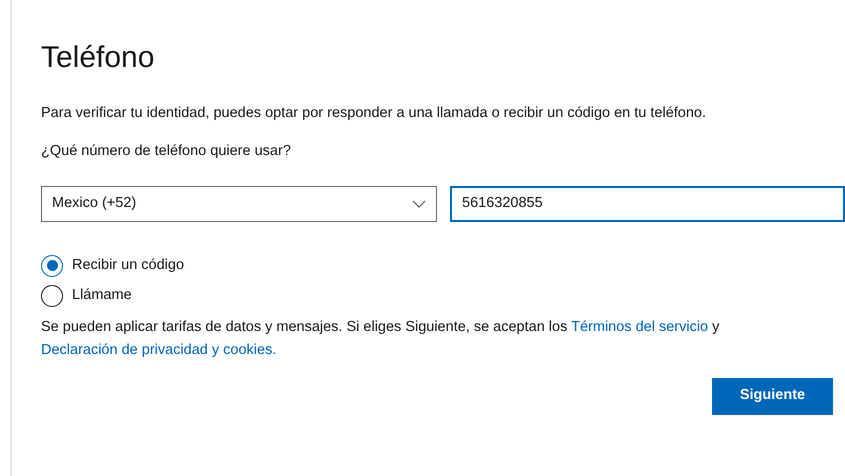 The image size is (845, 476). Describe the element at coordinates (639, 326) in the screenshot. I see `legal-link: Términos del servicio` at that location.